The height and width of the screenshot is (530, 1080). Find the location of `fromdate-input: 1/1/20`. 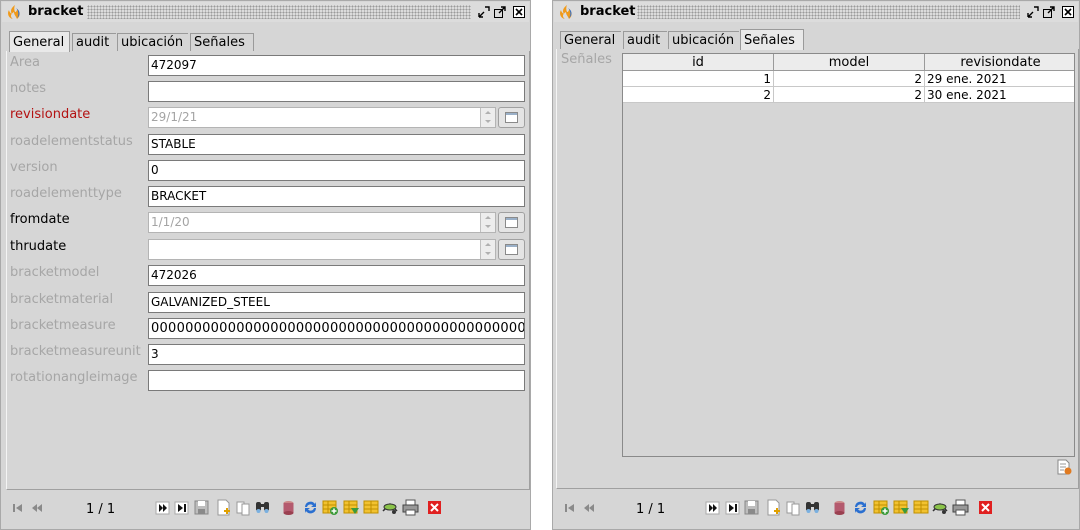

fromdate-input: 1/1/20 is located at coordinates (322, 222).